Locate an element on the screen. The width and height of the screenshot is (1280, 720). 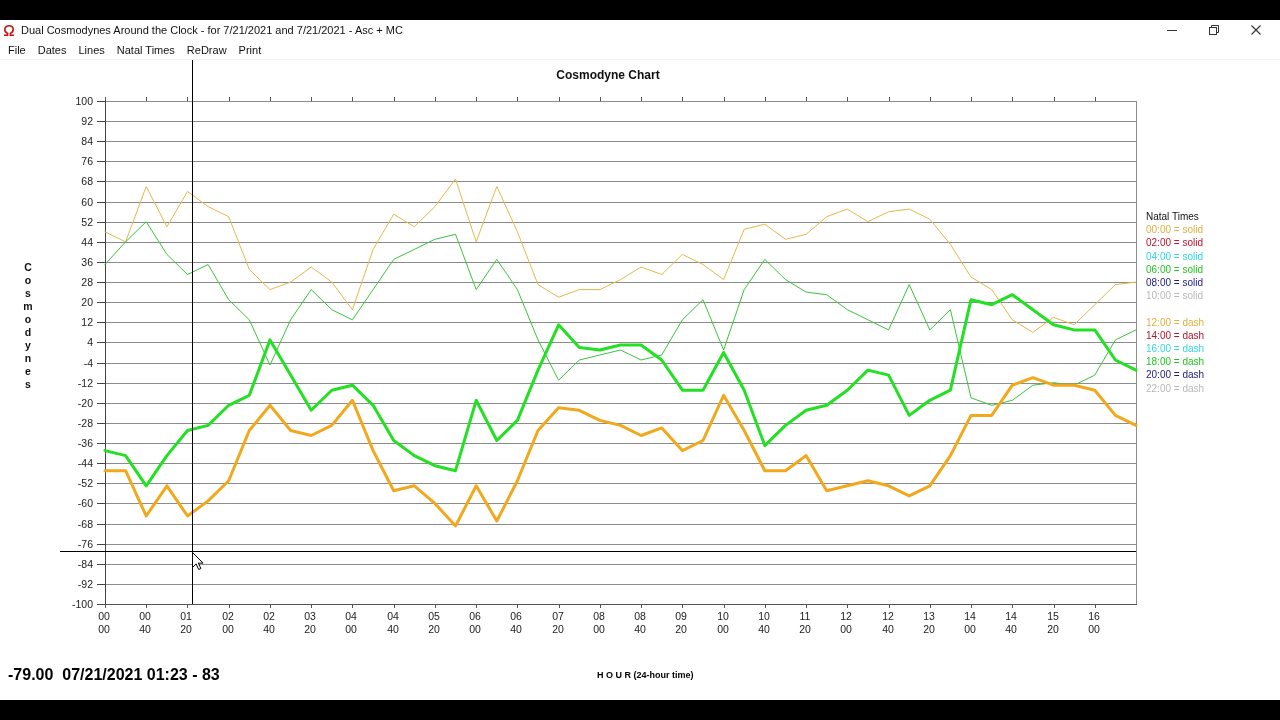
y-tick-label: 68 is located at coordinates (87, 181).